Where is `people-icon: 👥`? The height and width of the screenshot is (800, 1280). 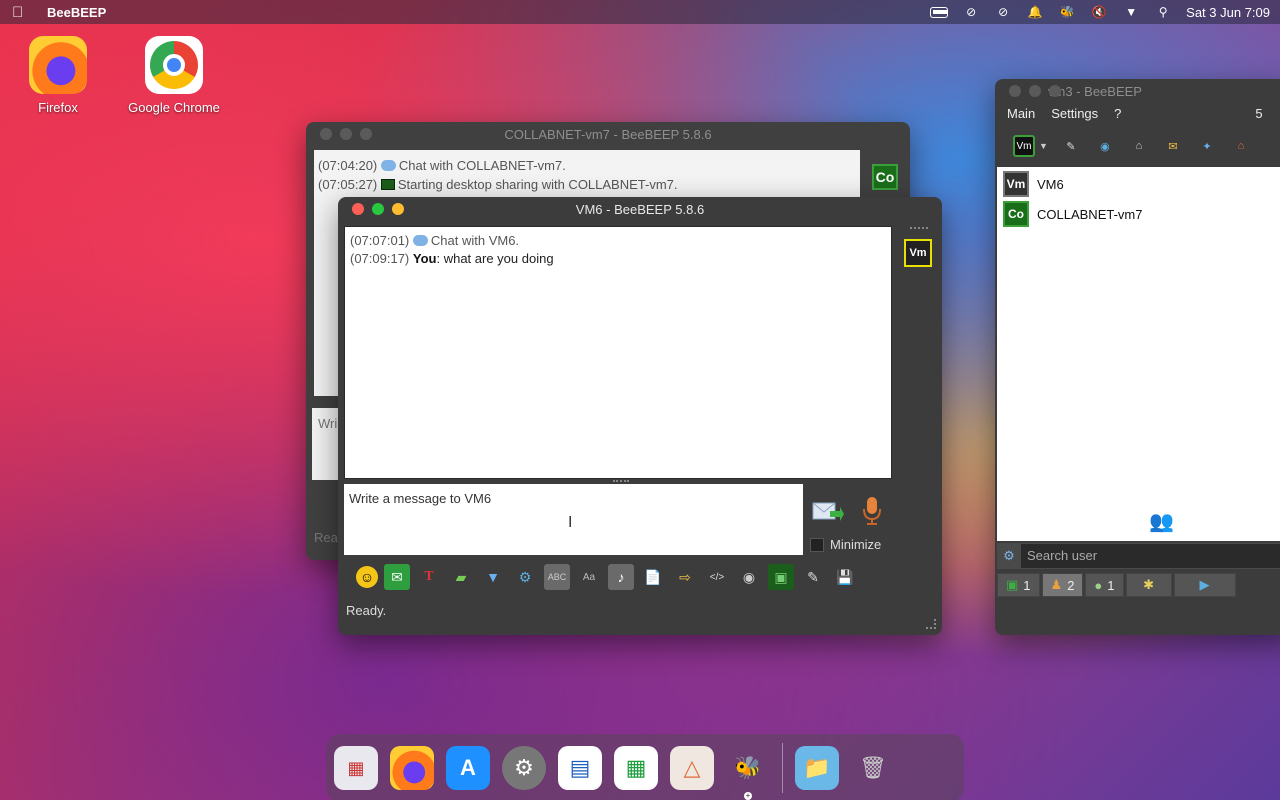
people-icon: 👥 is located at coordinates (1161, 522).